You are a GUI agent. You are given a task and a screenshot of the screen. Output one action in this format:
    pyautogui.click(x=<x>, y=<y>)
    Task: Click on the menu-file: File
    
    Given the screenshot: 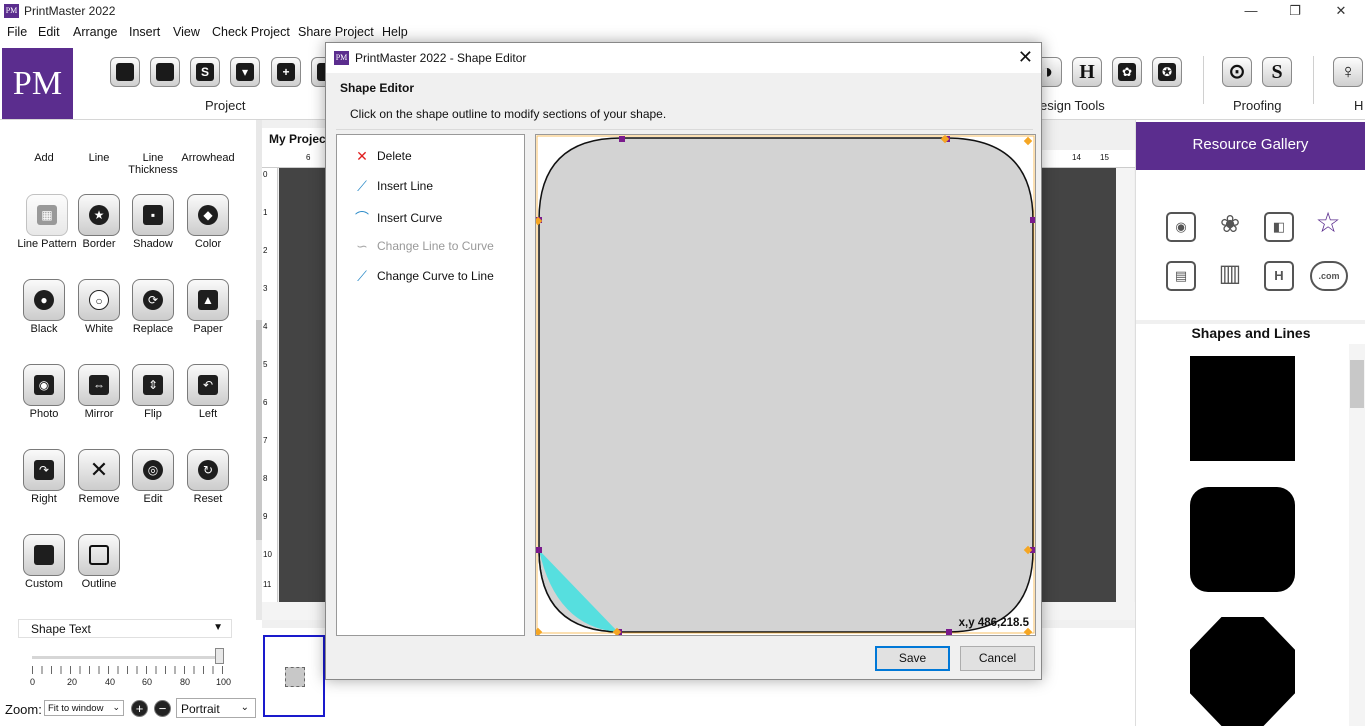 What is the action you would take?
    pyautogui.click(x=17, y=32)
    